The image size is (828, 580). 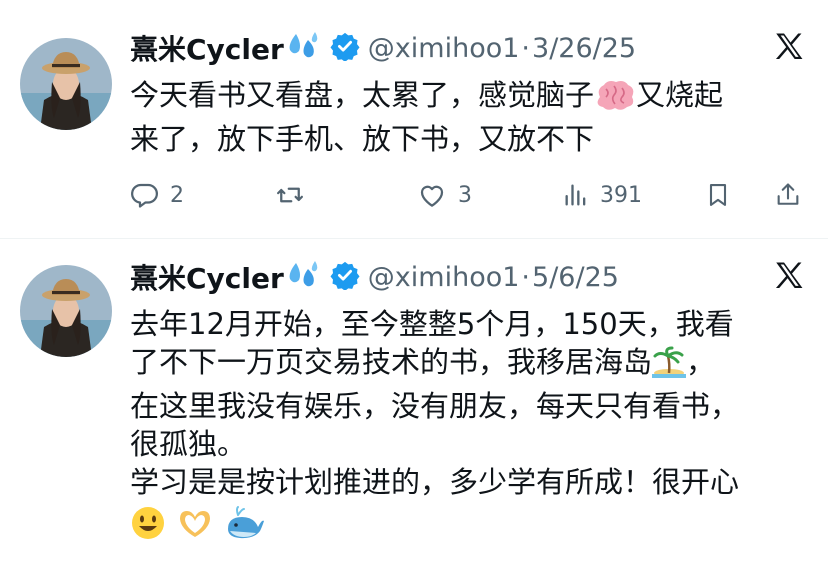 I want to click on repost-button, so click(x=290, y=195).